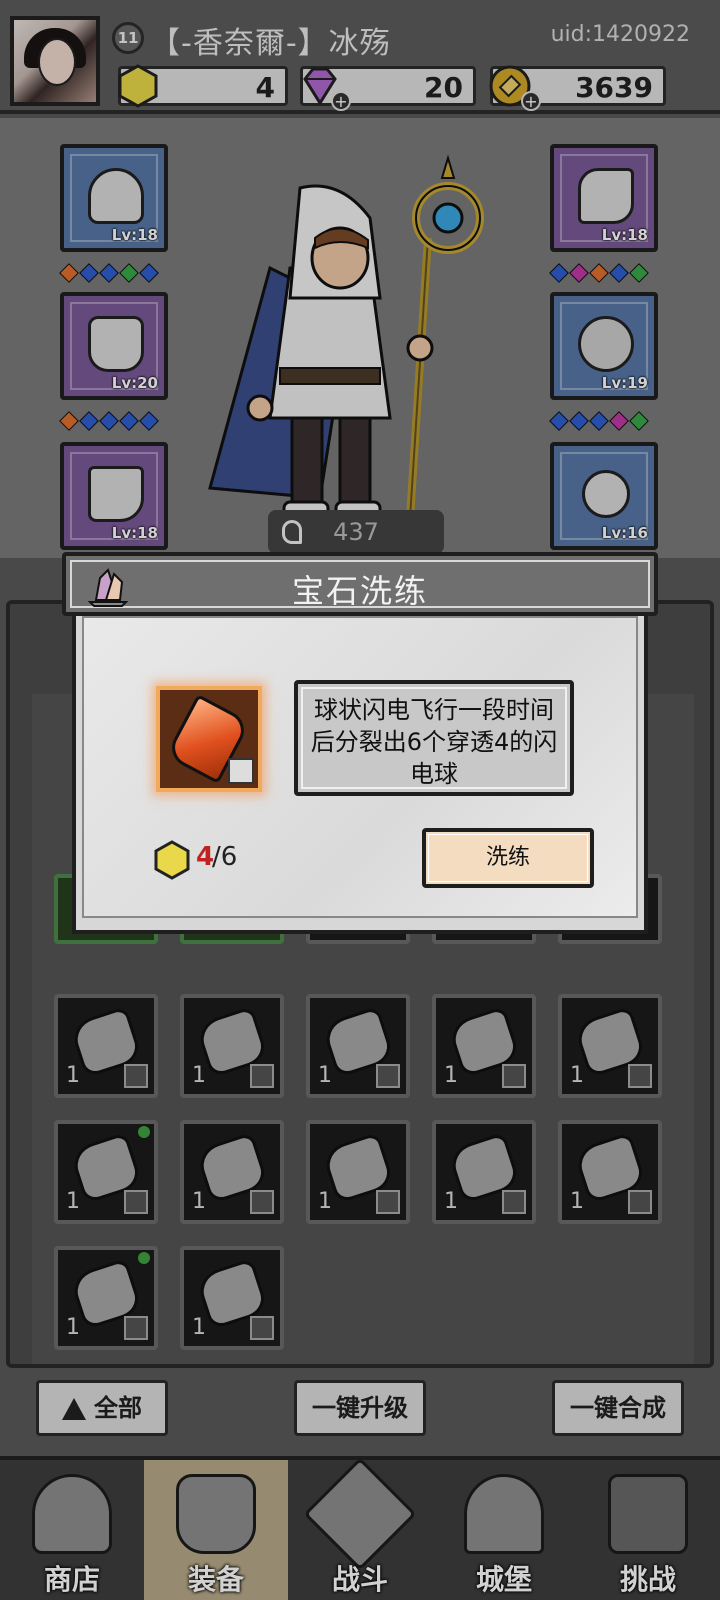 Image resolution: width=720 pixels, height=1600 pixels. Describe the element at coordinates (209, 739) in the screenshot. I see `gem-item-card` at that location.